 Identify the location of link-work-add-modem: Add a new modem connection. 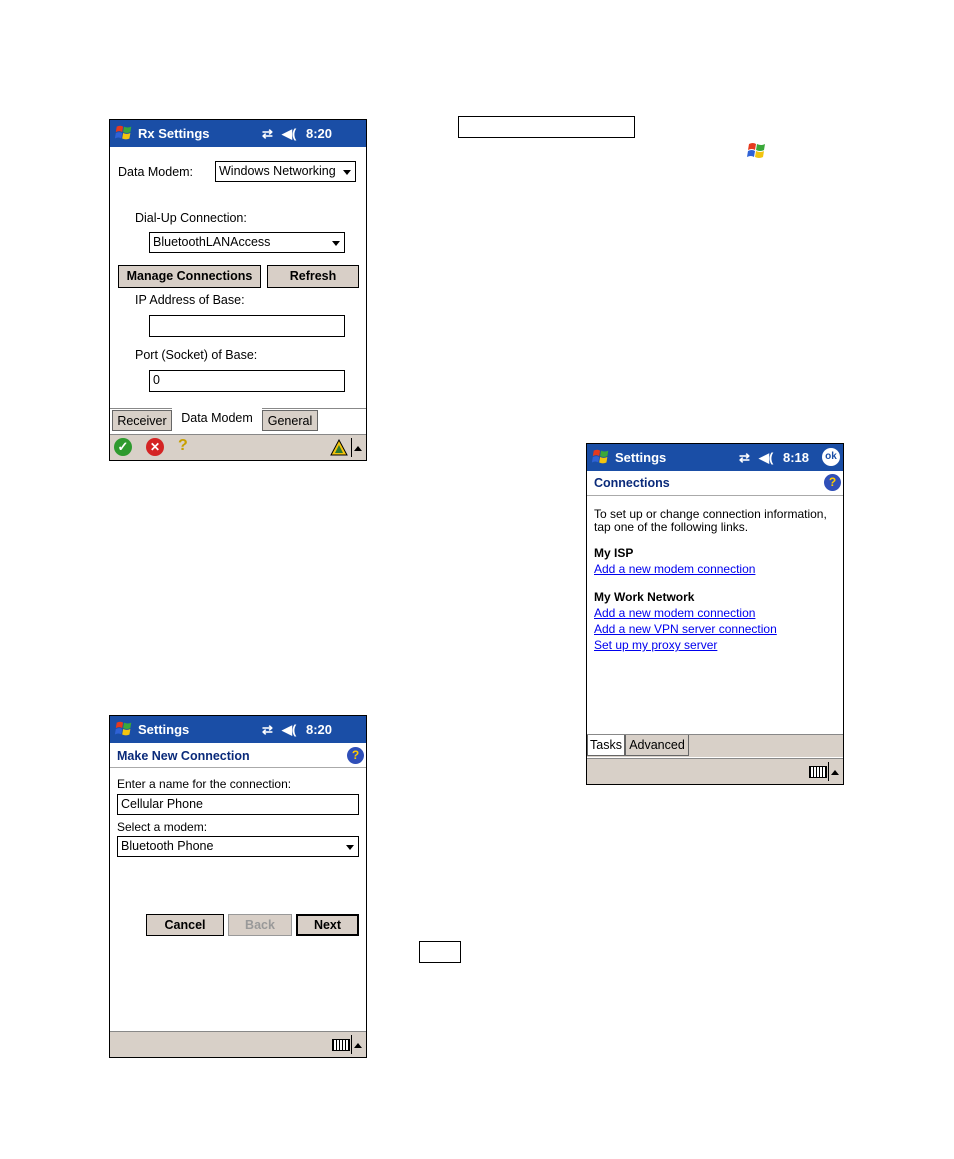
(674, 613).